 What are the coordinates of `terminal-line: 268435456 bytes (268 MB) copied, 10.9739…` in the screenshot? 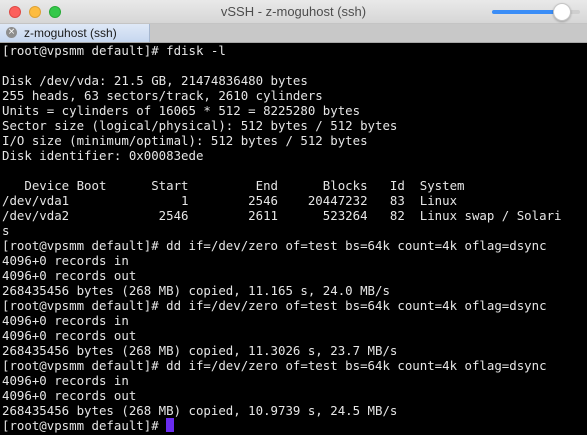 It's located at (200, 410).